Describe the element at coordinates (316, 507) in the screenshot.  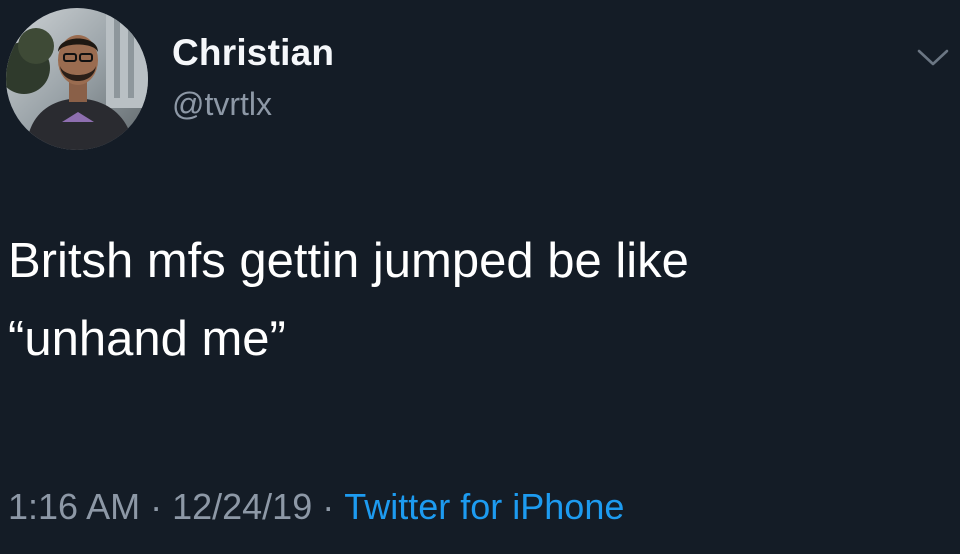
I see `tweet-meta: 1:16 AM · 12/24/19 · Twitter for iPhone` at that location.